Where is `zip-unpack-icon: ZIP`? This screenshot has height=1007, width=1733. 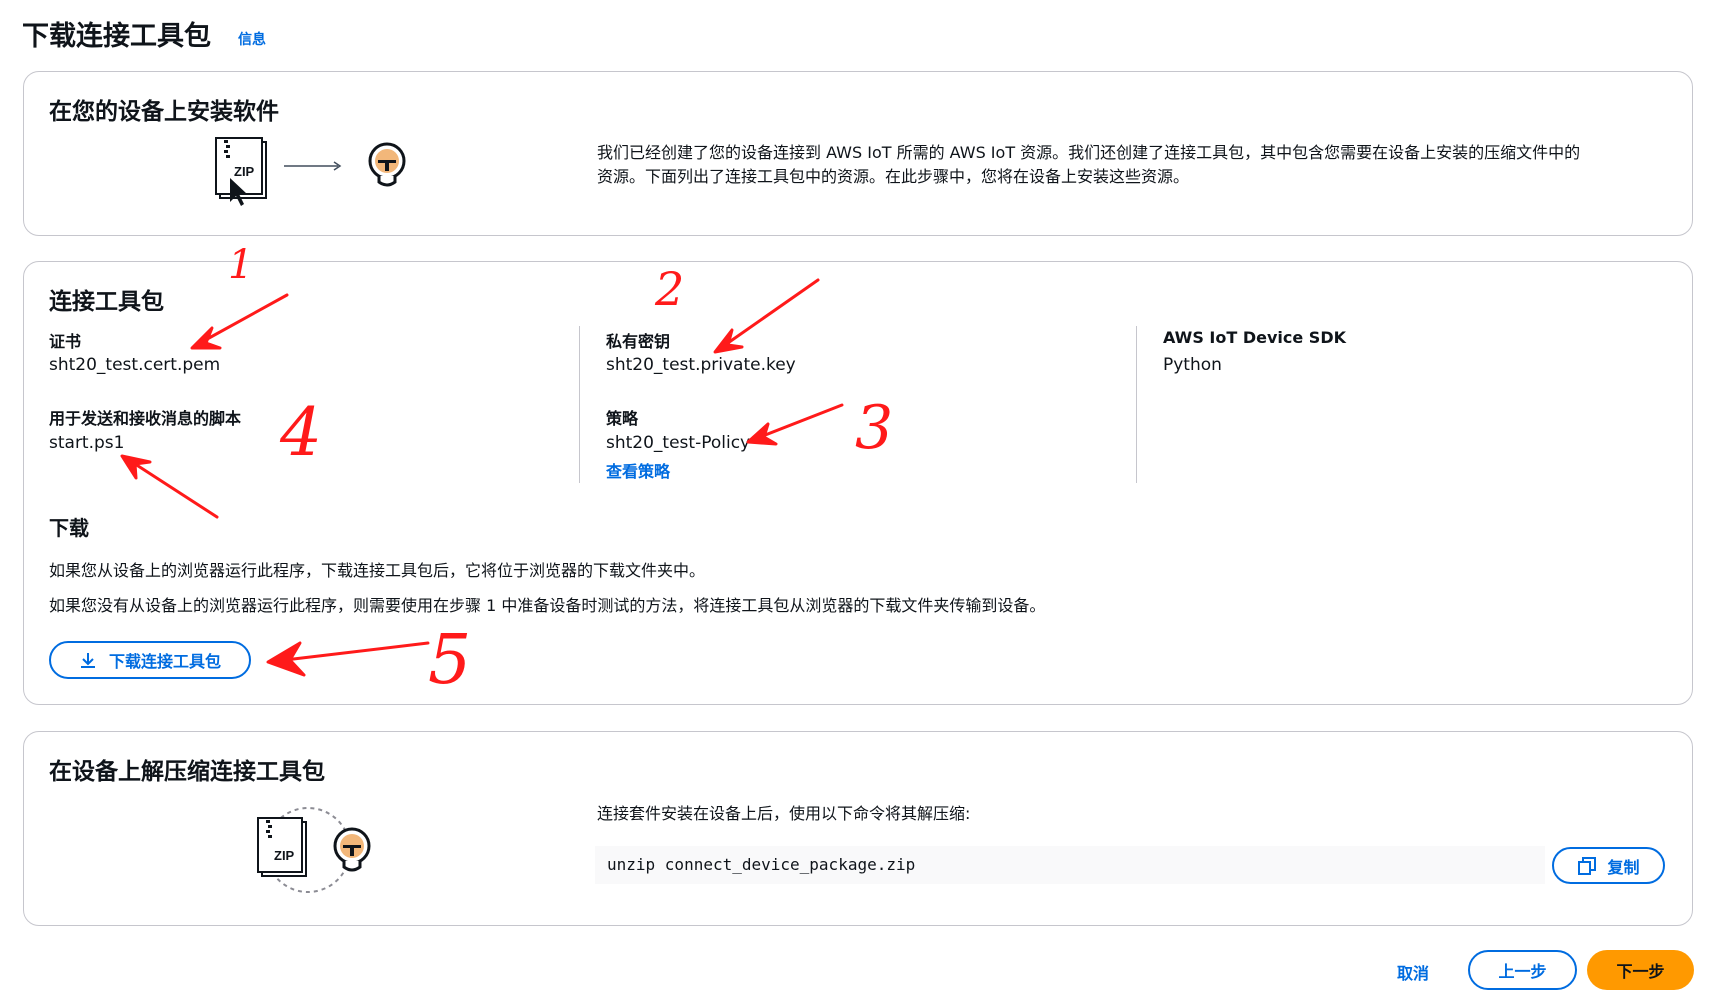 zip-unpack-icon: ZIP is located at coordinates (314, 850).